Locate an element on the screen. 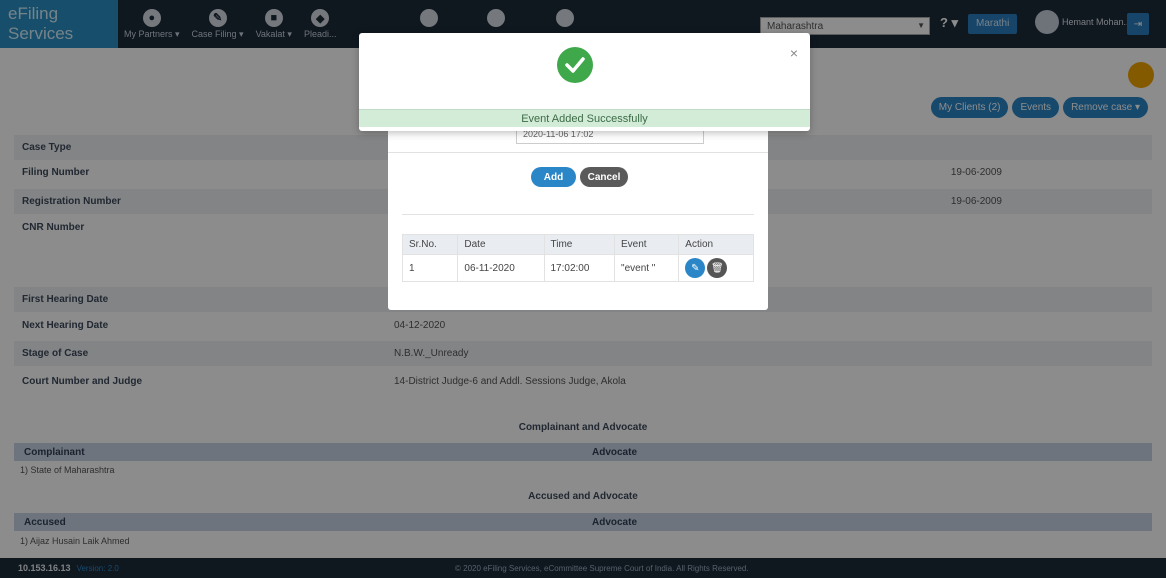  column-header: Date is located at coordinates (501, 244).